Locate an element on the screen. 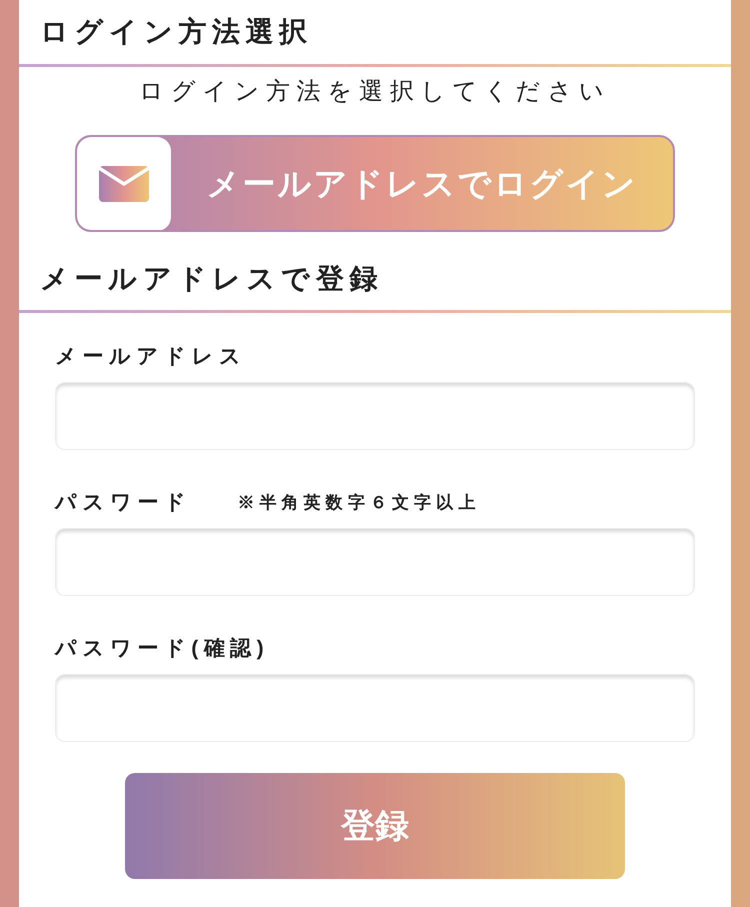 Image resolution: width=750 pixels, height=907 pixels. envelope-icon is located at coordinates (124, 183).